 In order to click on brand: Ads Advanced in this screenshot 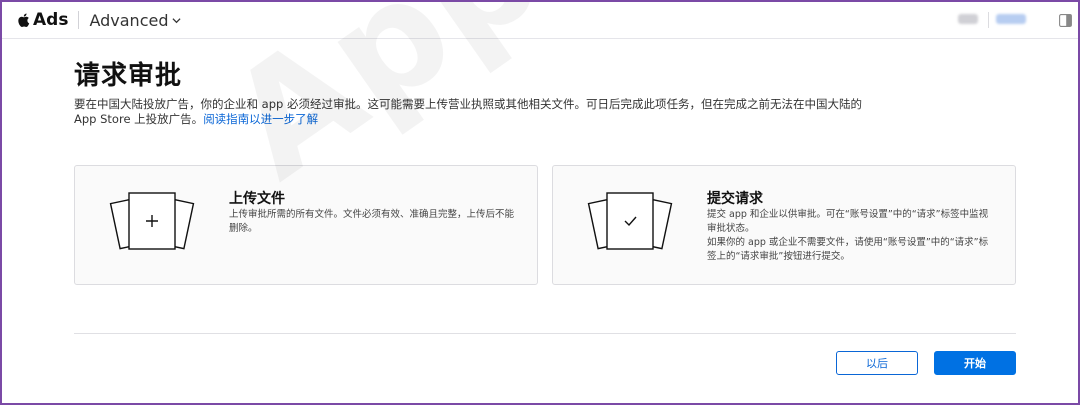, I will do `click(99, 20)`.